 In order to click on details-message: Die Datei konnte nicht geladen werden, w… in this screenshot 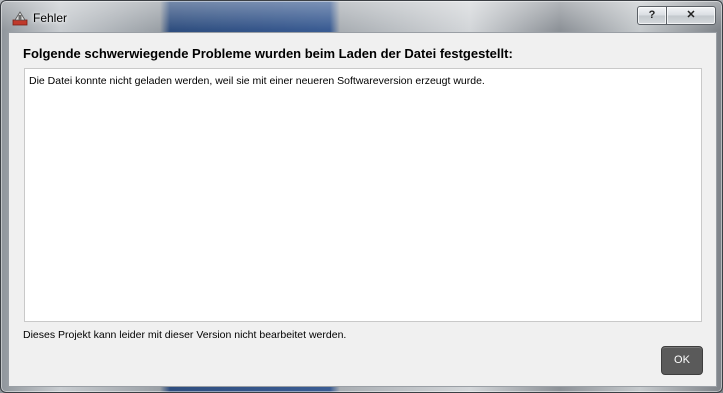, I will do `click(257, 81)`.